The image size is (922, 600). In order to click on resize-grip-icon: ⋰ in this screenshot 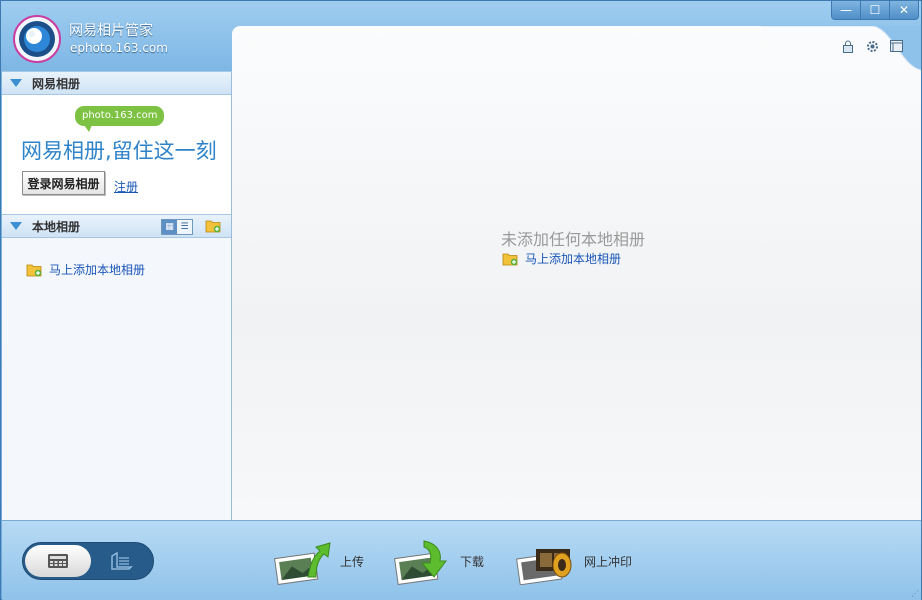, I will do `click(915, 593)`.